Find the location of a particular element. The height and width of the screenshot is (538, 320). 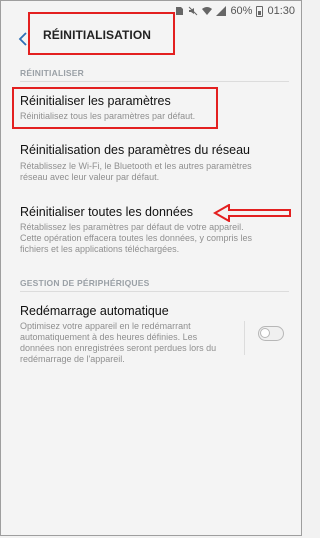

section-header-device: GESTION DE PÉRIPHÉRIQUES is located at coordinates (85, 283).